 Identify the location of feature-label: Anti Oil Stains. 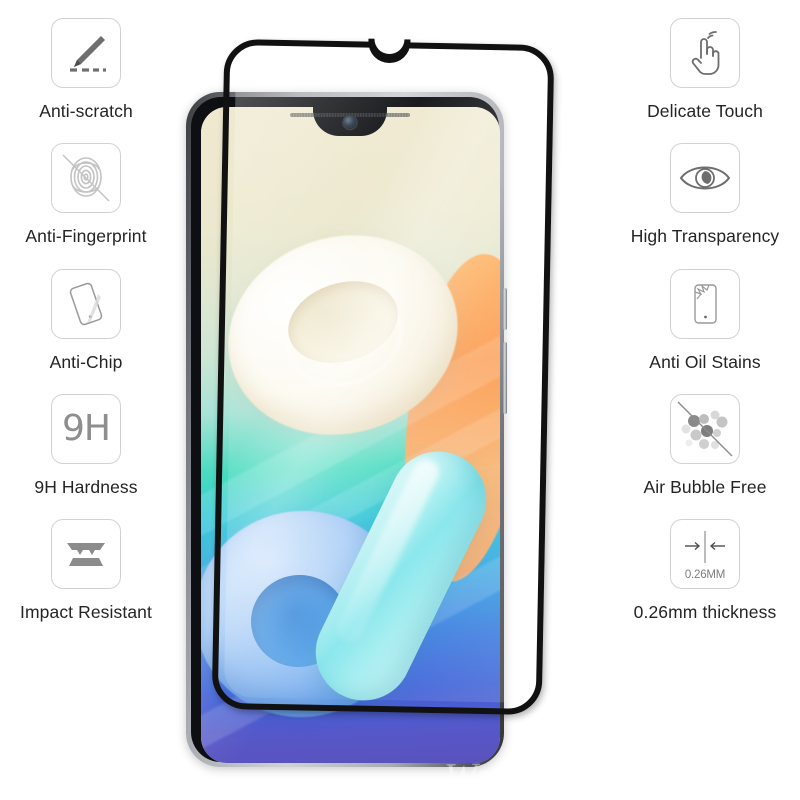
(705, 361).